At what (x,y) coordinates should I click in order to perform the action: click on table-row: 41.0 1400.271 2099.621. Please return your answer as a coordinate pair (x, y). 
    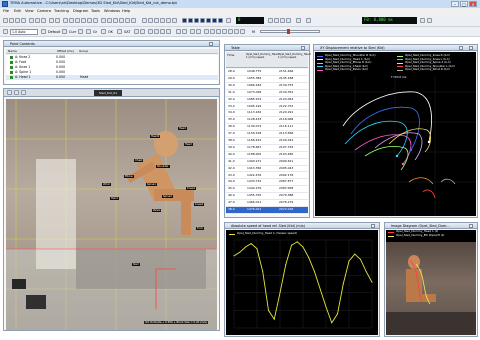
    Looking at the image, I should click on (267, 162).